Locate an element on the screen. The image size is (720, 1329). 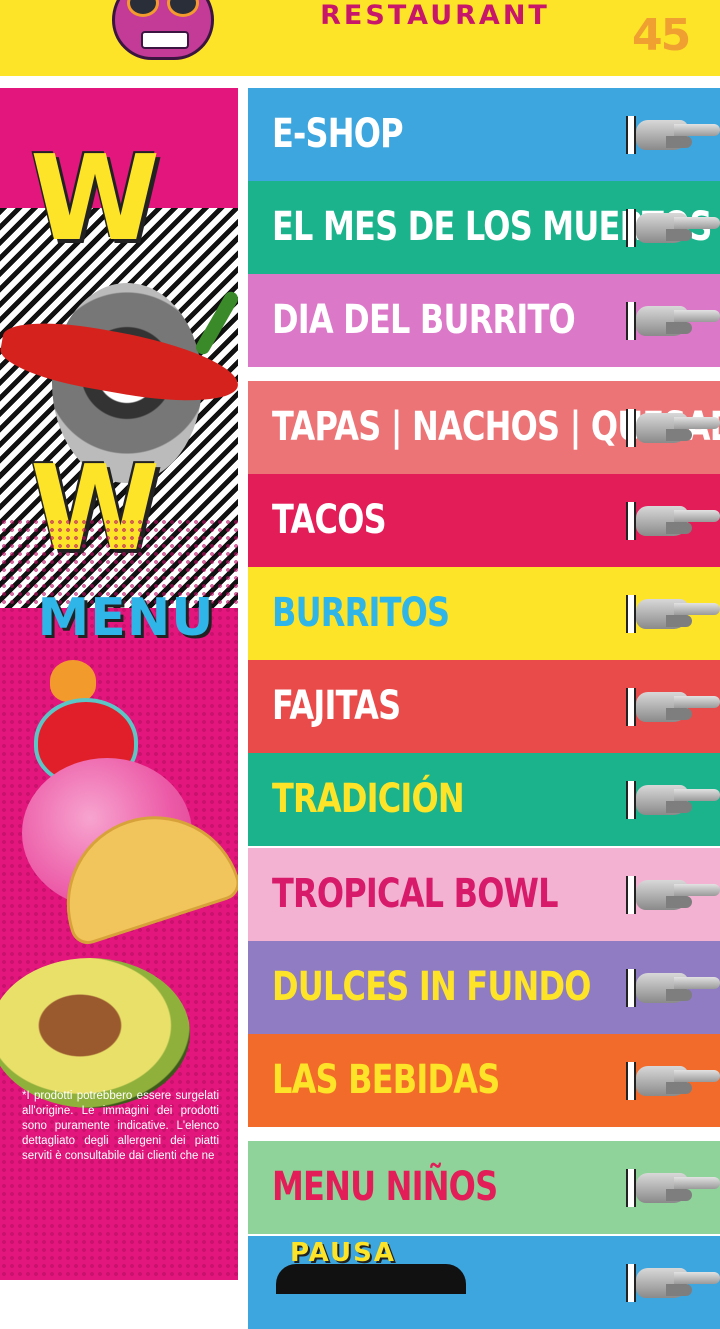
menu-item-label: TROPICAL BOWL is located at coordinates (415, 894).